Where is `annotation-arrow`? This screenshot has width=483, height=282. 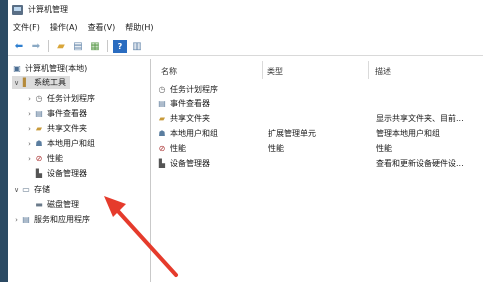
annotation-arrow is located at coordinates (141, 236).